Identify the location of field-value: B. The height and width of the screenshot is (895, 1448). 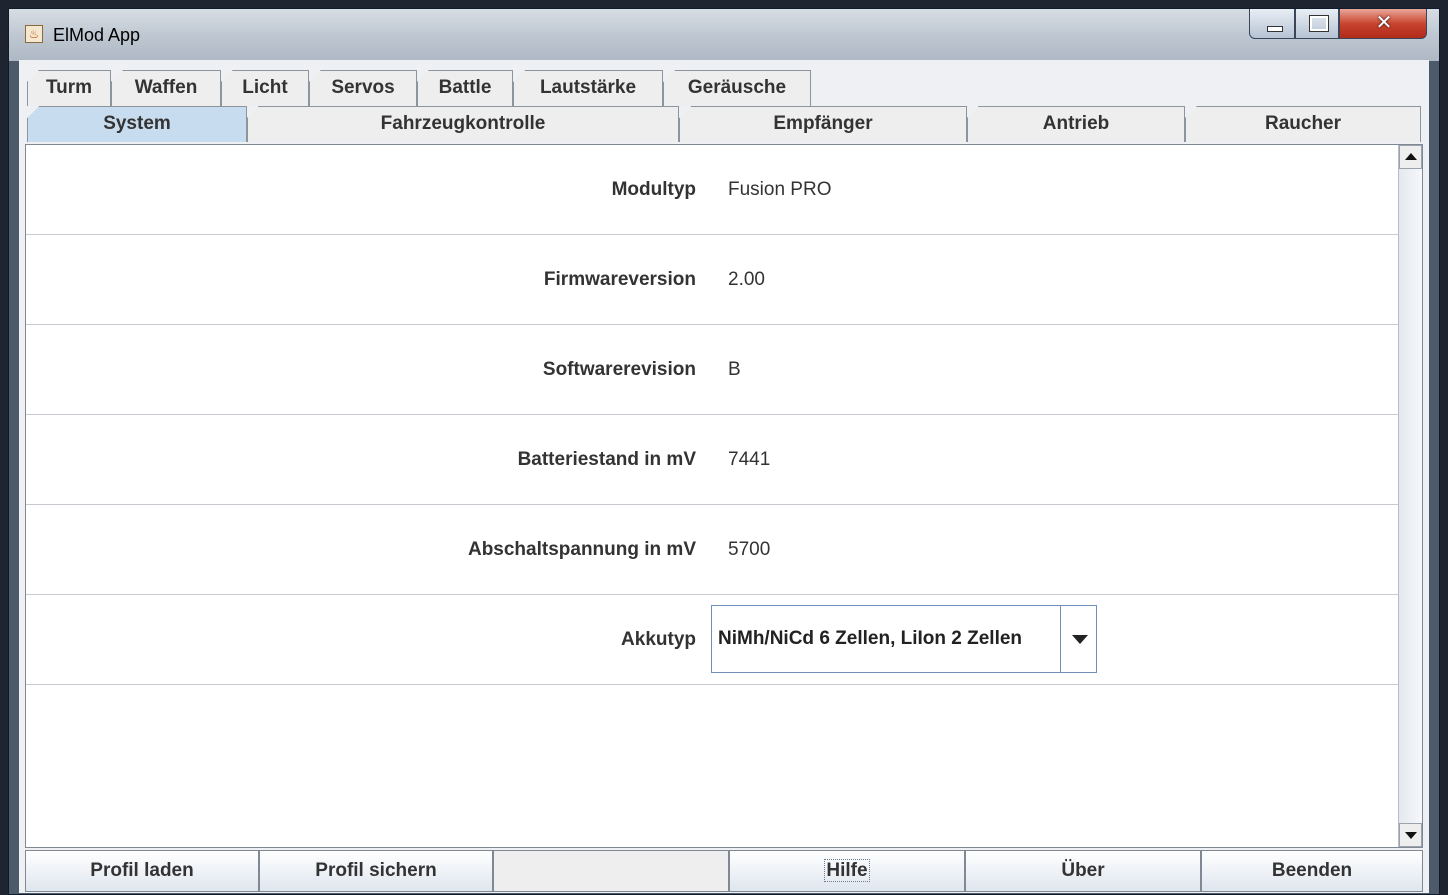
(734, 369).